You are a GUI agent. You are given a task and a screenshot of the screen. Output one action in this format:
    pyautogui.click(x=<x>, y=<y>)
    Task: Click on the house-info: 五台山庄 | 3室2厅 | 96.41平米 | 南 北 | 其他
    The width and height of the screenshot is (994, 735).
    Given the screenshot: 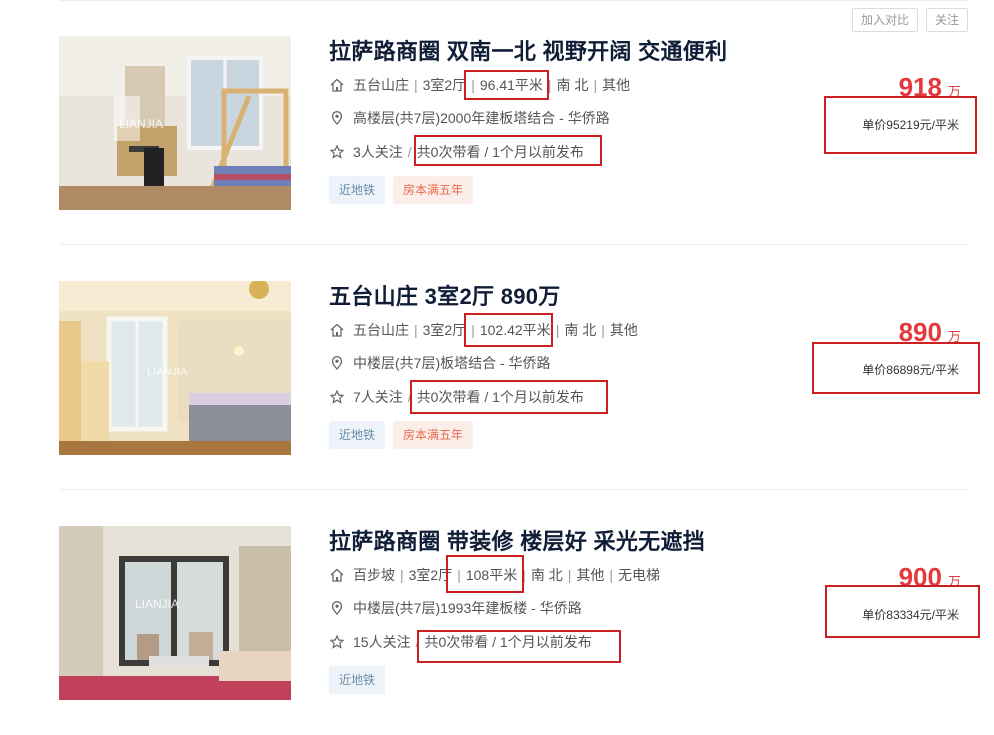 What is the action you would take?
    pyautogui.click(x=479, y=85)
    